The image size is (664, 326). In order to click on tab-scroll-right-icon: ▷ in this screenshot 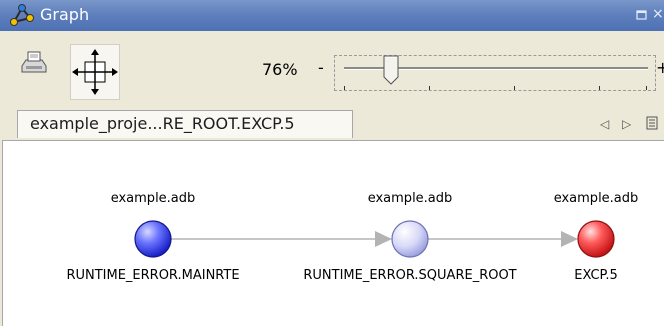, I will do `click(626, 124)`.